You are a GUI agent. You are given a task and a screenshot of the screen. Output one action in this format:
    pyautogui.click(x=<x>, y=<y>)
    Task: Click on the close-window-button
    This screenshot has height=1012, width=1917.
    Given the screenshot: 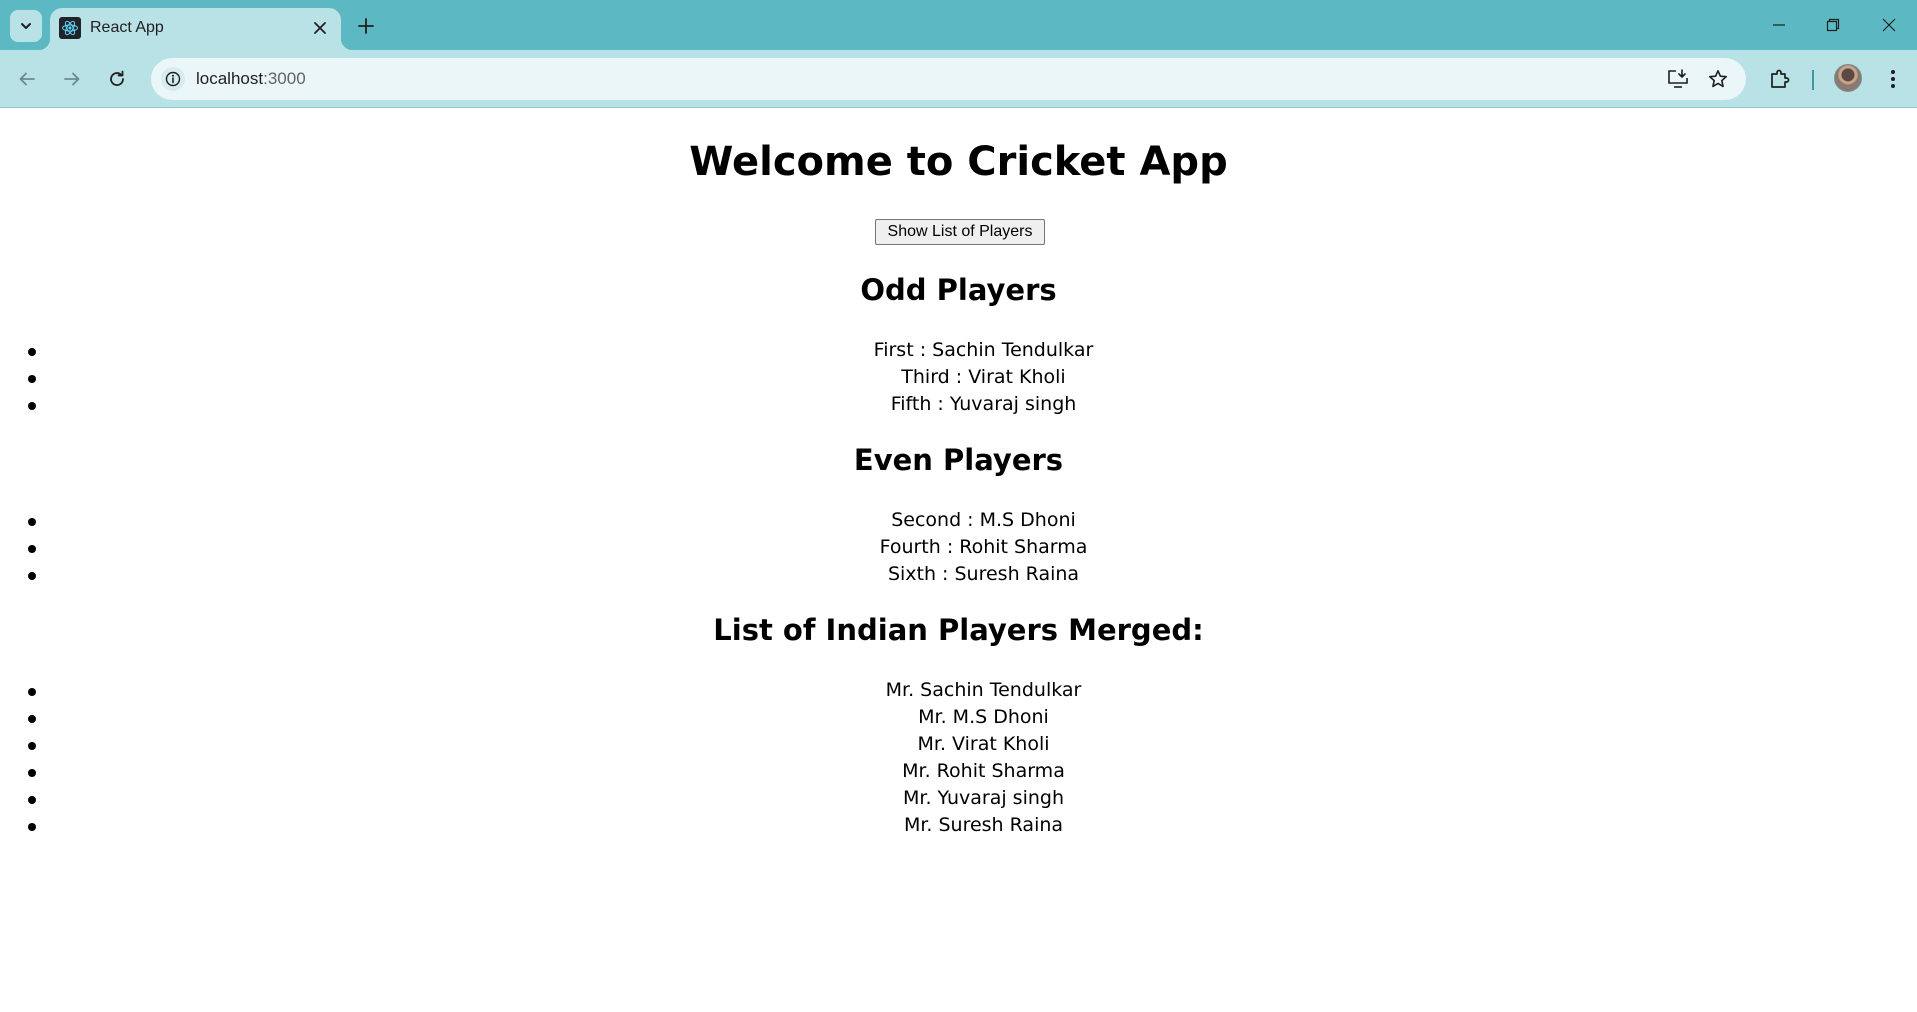 What is the action you would take?
    pyautogui.click(x=1889, y=25)
    